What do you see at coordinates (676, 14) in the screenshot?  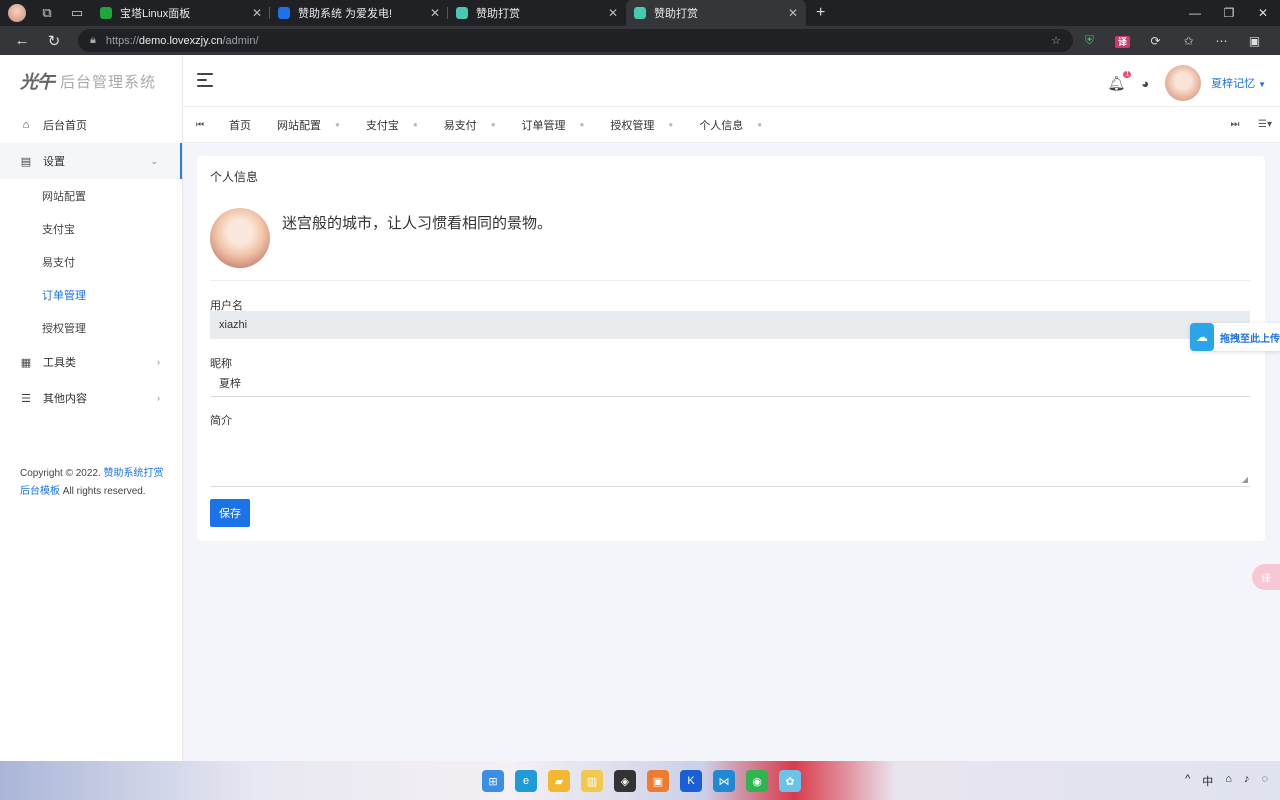 I see `tab-label: 赞助打赏` at bounding box center [676, 14].